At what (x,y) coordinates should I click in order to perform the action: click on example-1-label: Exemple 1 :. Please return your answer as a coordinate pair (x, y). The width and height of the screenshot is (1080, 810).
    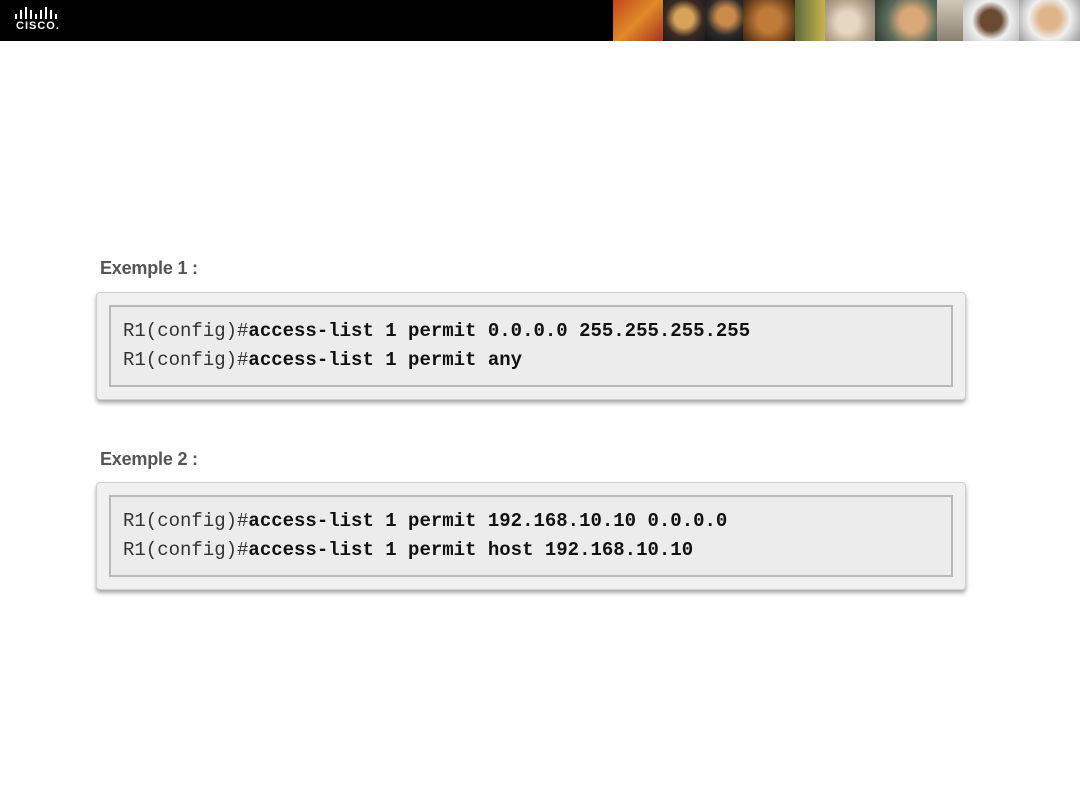
    Looking at the image, I should click on (149, 268).